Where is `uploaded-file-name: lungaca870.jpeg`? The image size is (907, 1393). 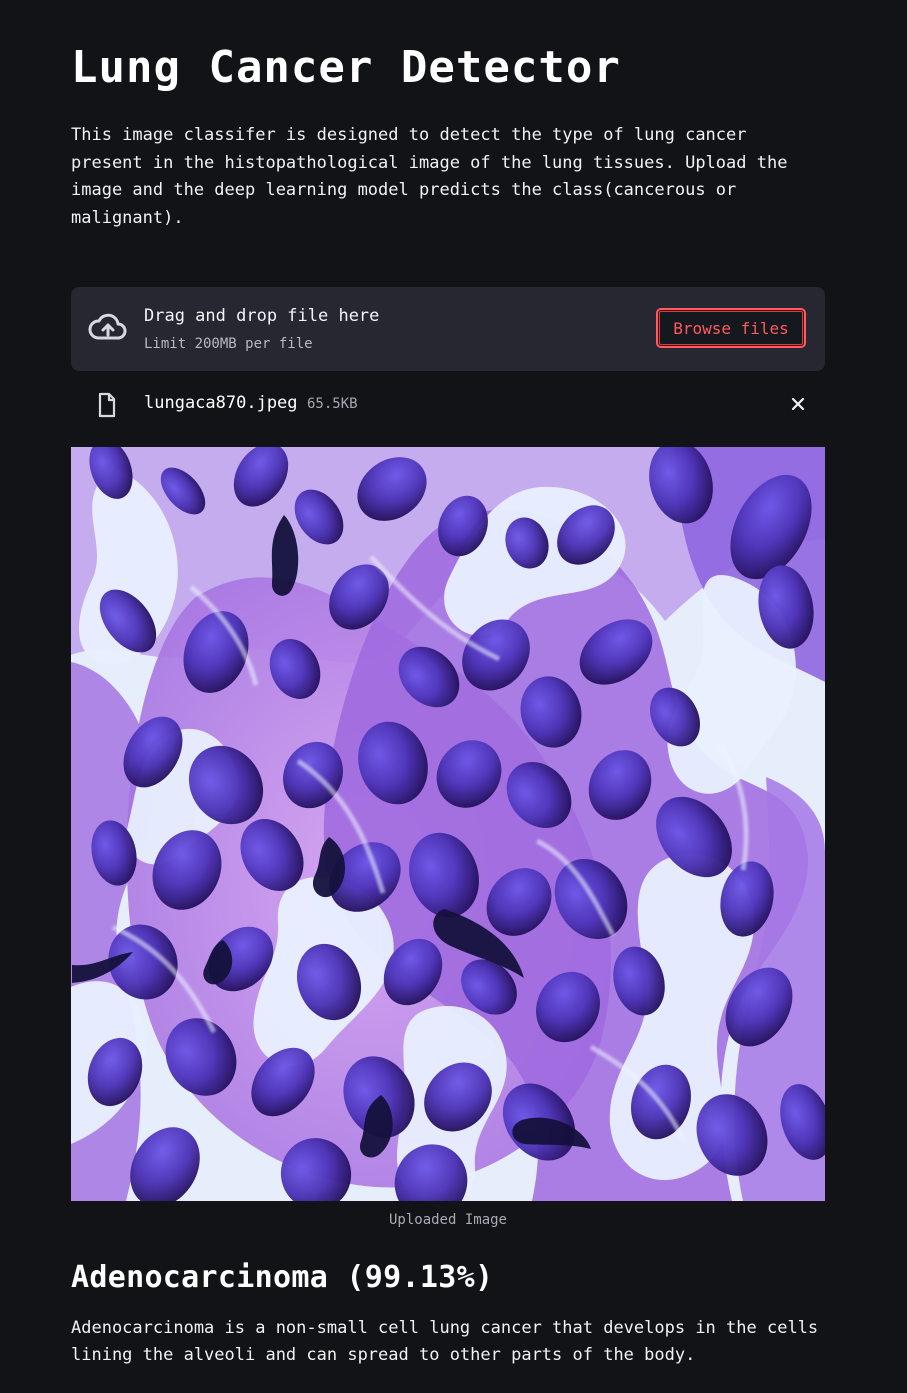 uploaded-file-name: lungaca870.jpeg is located at coordinates (221, 403).